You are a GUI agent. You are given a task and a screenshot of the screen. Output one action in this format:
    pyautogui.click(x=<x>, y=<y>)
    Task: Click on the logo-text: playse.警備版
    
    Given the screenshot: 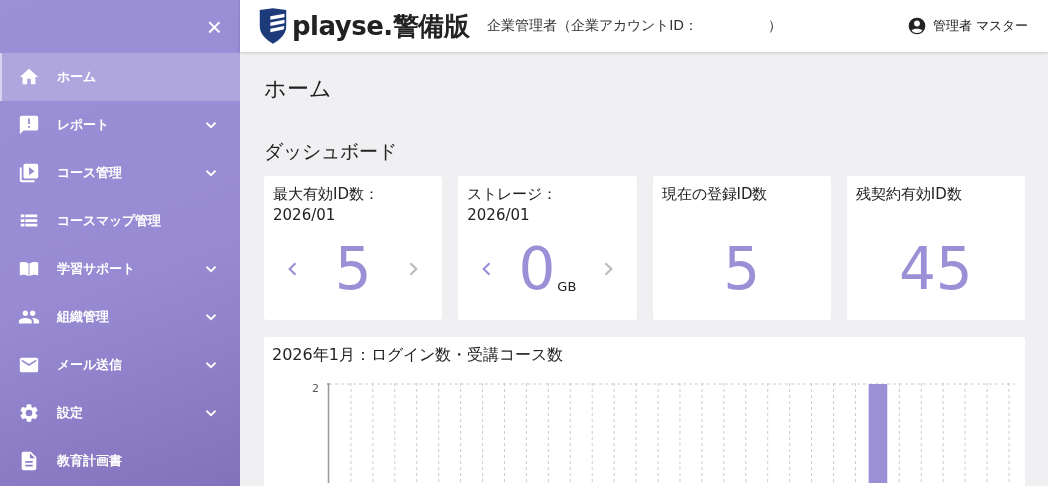 What is the action you would take?
    pyautogui.click(x=381, y=26)
    